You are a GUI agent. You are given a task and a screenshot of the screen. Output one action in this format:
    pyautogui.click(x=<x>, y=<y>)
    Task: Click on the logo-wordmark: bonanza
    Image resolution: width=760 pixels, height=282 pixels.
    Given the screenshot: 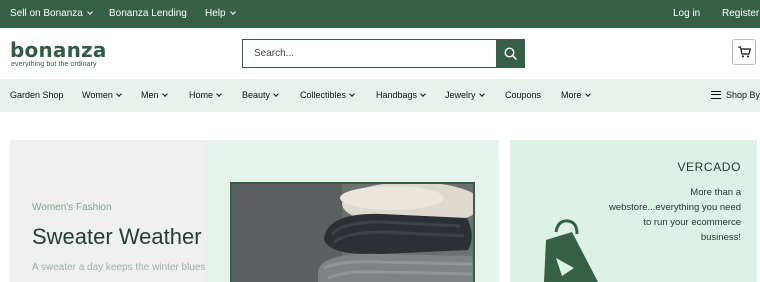 What is the action you would take?
    pyautogui.click(x=58, y=50)
    